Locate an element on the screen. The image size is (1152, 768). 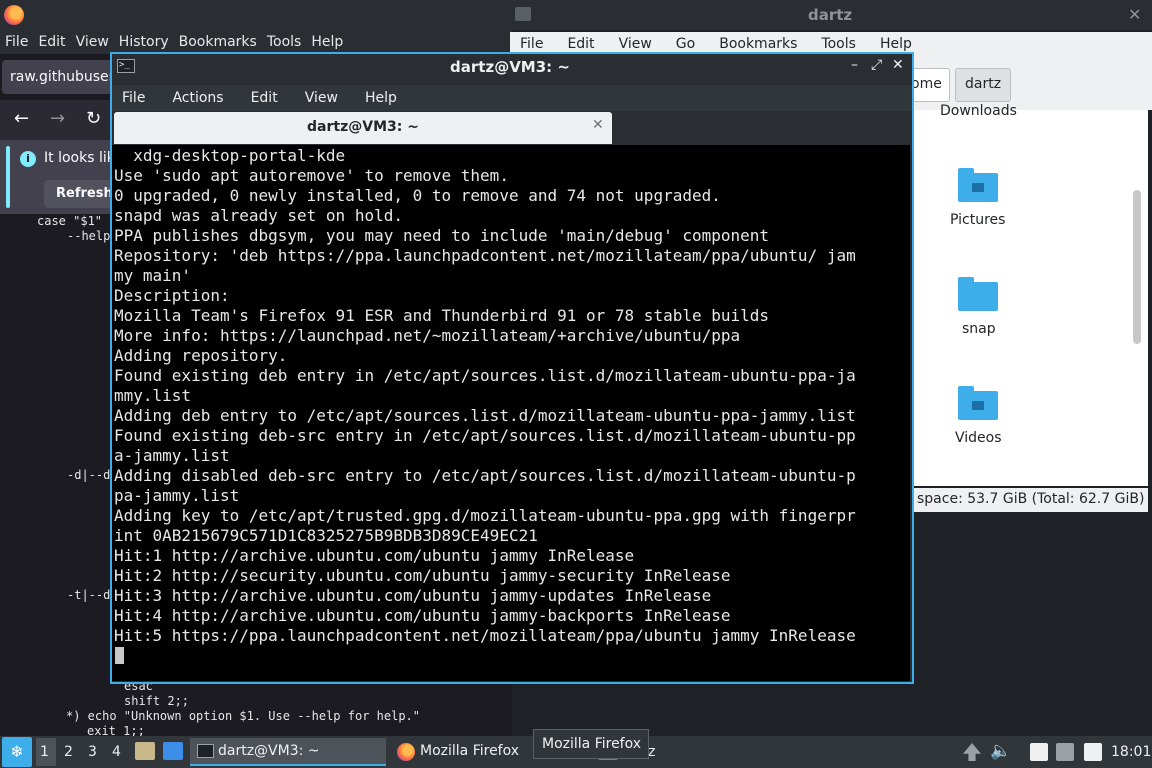
fm-menu-view: View is located at coordinates (641, 44).